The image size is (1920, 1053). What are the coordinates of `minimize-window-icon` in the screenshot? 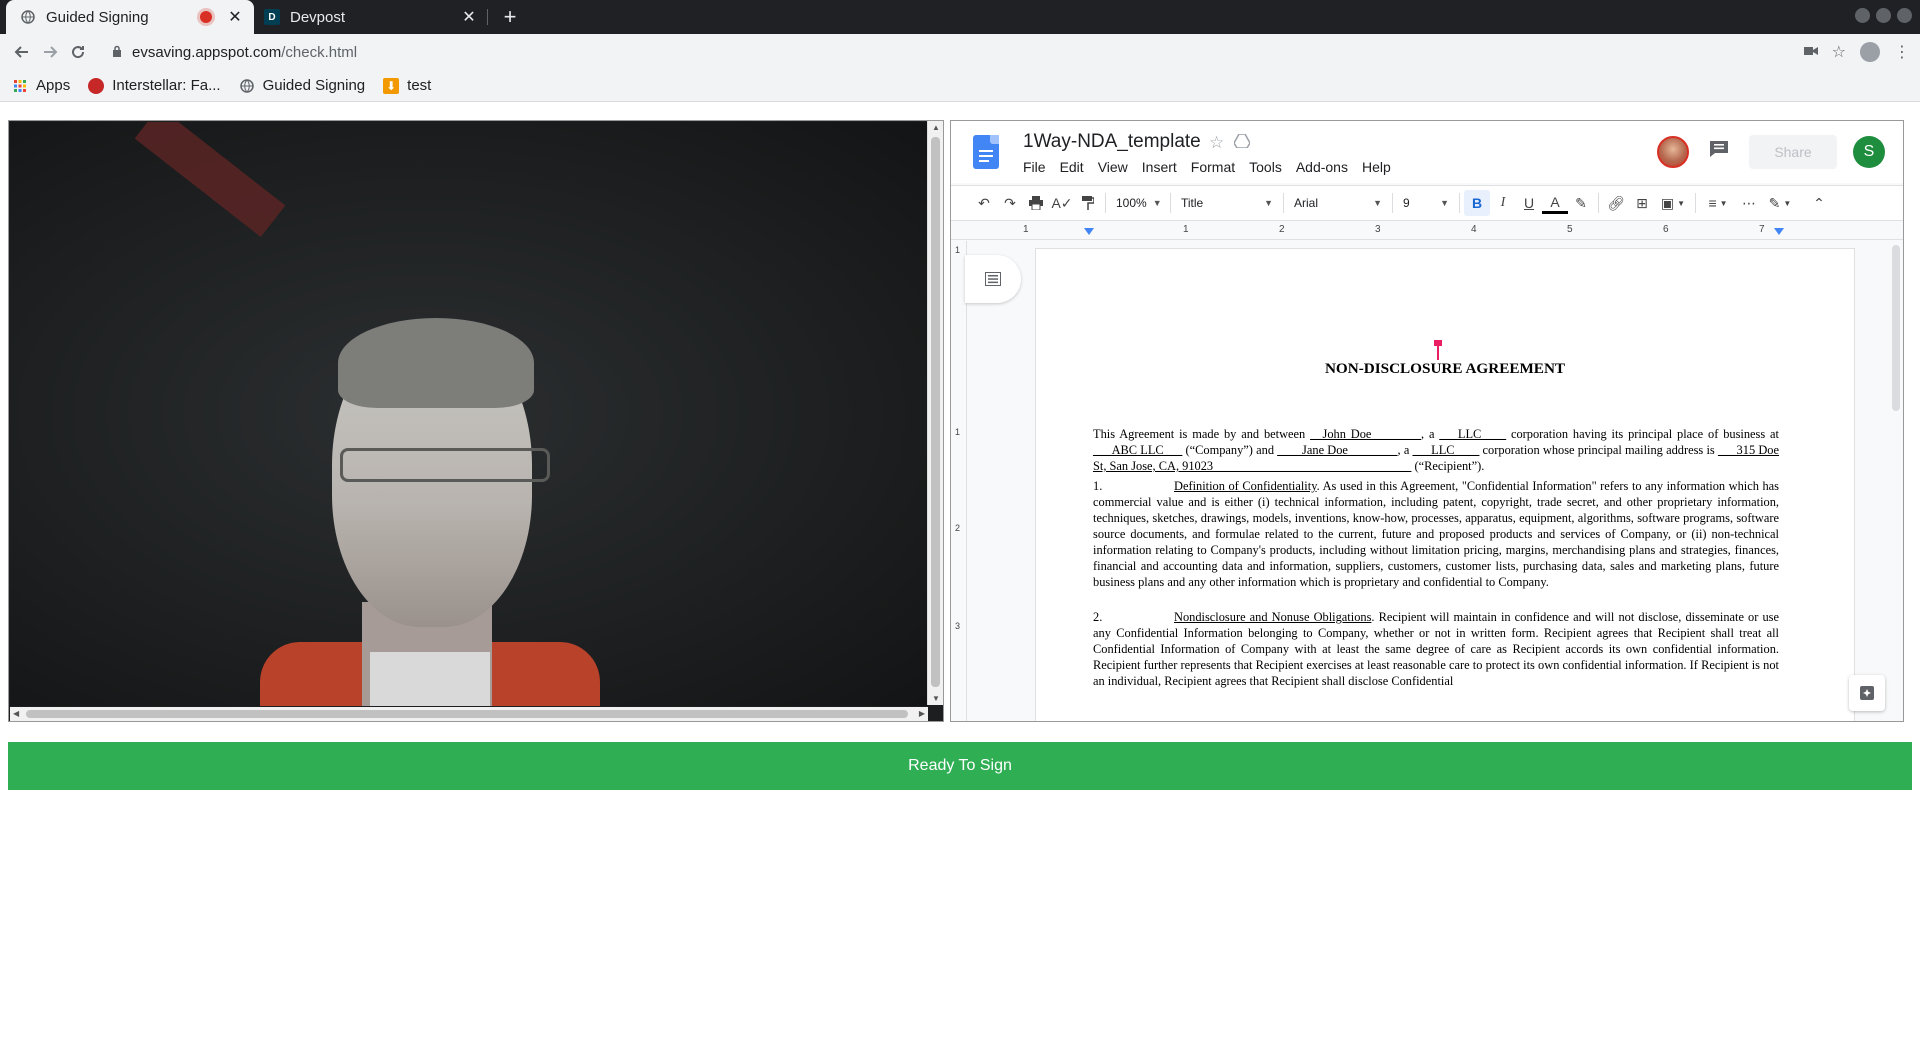 It's located at (1862, 15).